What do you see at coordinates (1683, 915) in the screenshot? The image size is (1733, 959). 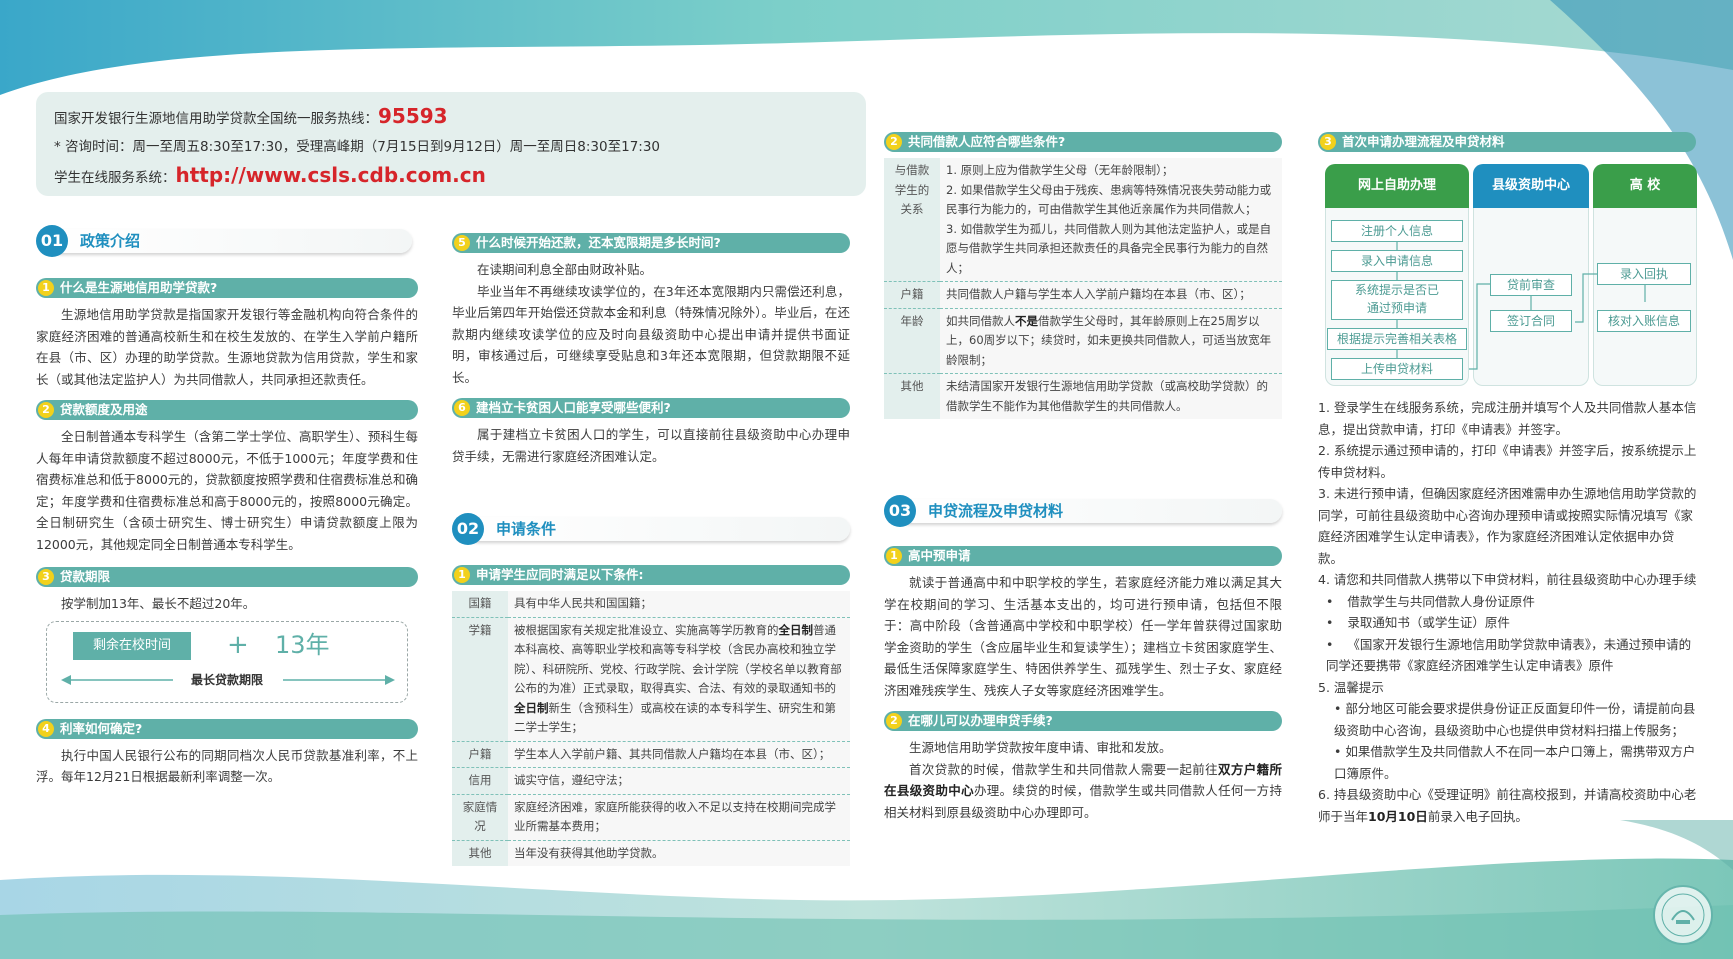 I see `seal-logo-icon` at bounding box center [1683, 915].